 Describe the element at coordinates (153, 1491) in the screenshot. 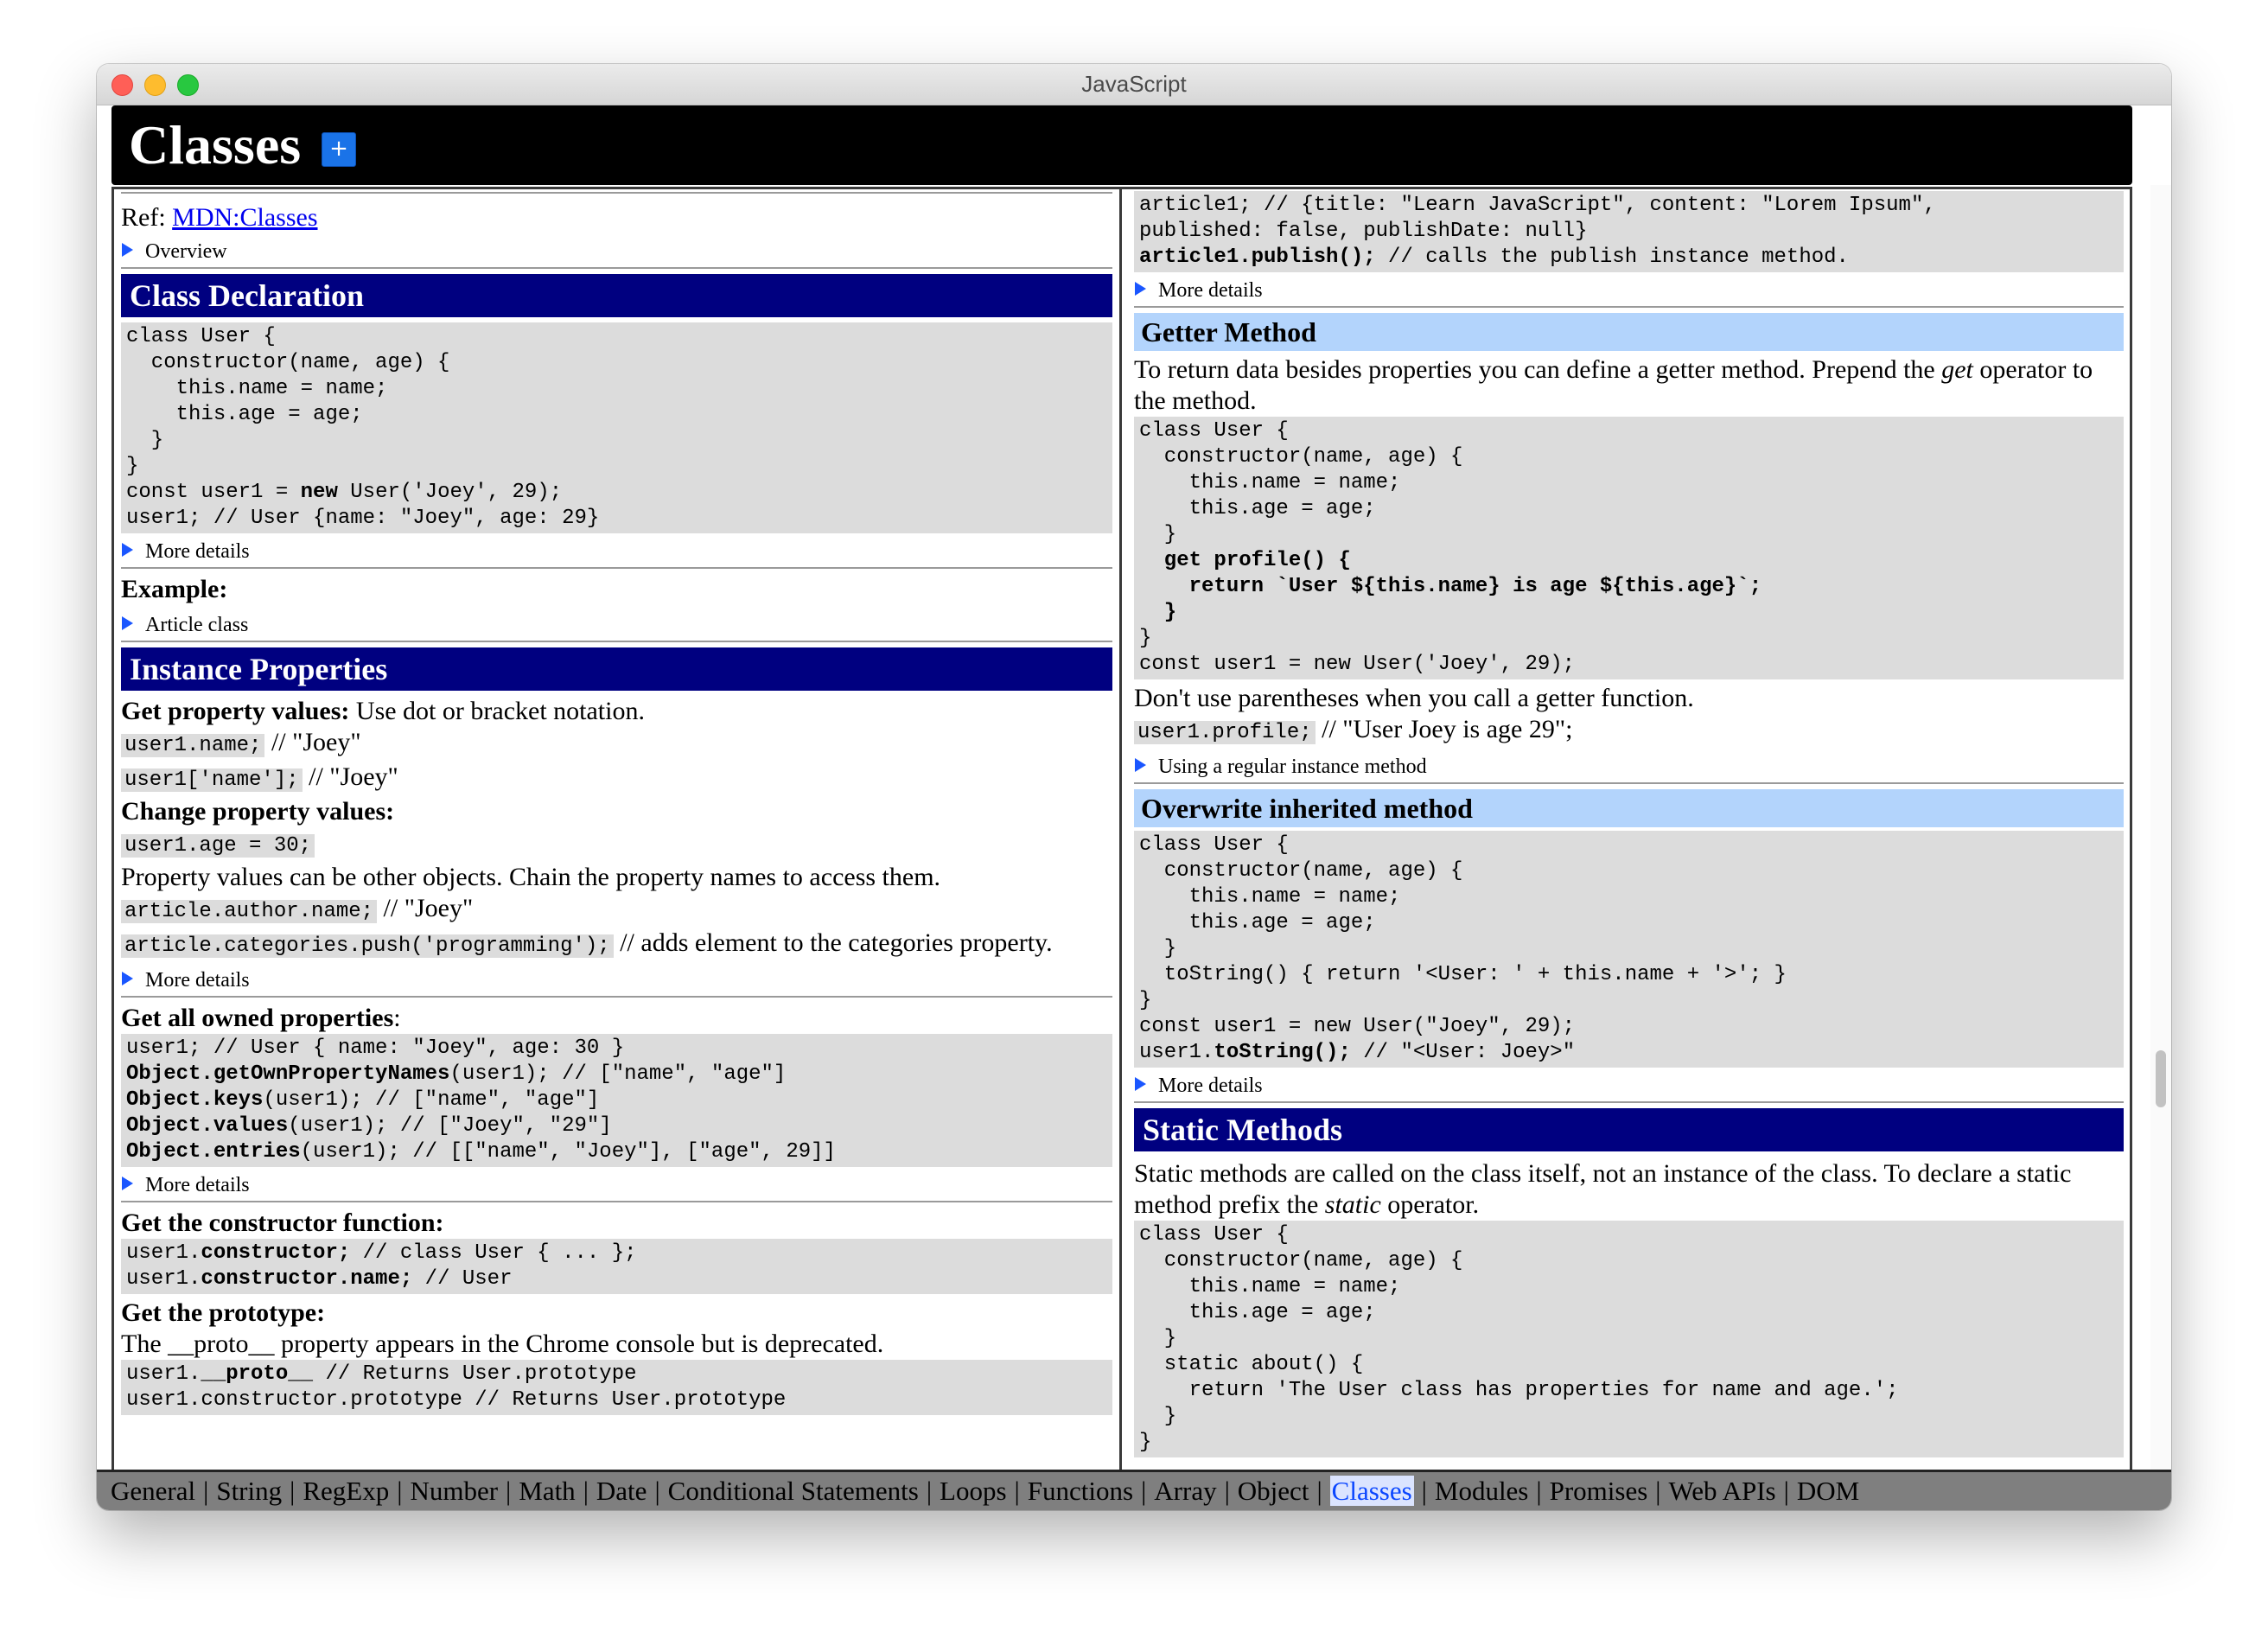

I see `nav-item-general: General` at that location.